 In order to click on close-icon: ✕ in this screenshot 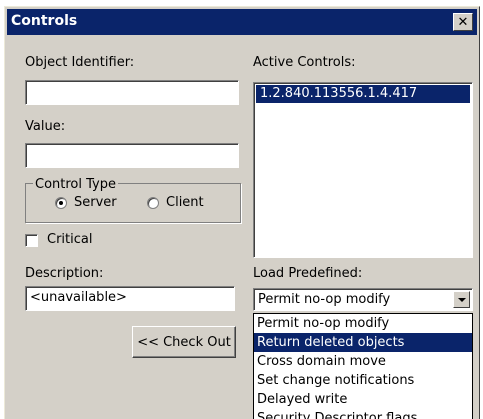, I will do `click(463, 22)`.